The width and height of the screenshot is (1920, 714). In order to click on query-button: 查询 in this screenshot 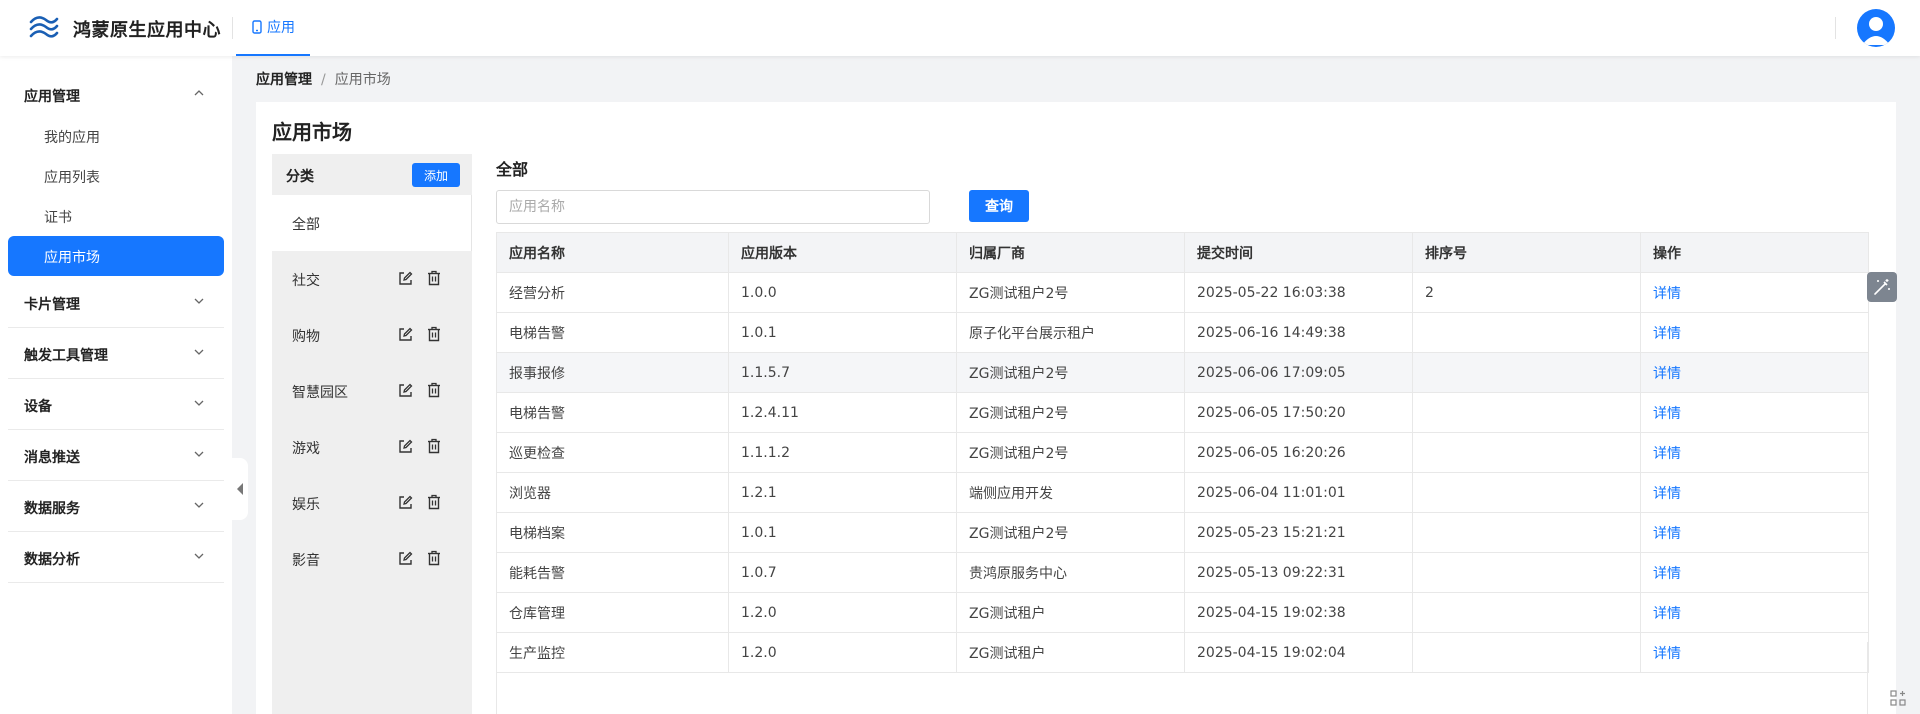, I will do `click(999, 206)`.